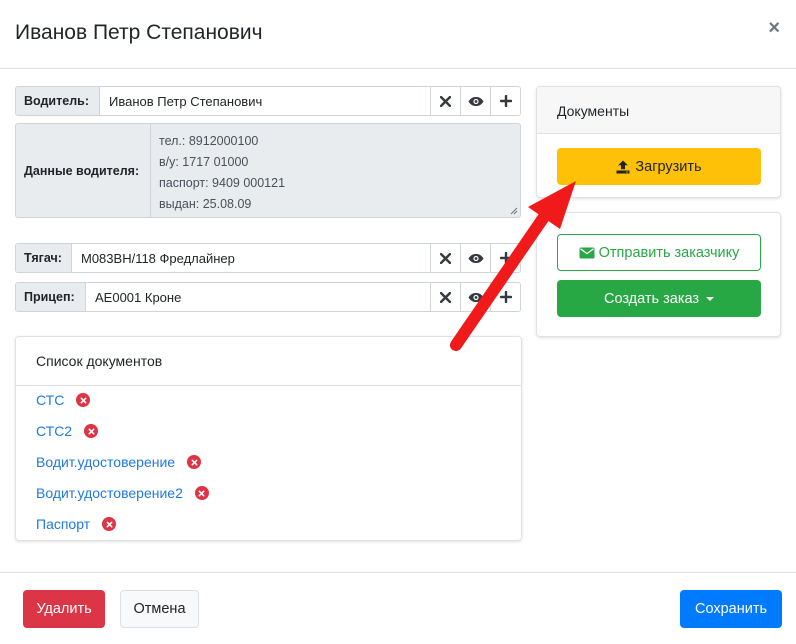  I want to click on documents-card: Документы Загрузить, so click(658, 142).